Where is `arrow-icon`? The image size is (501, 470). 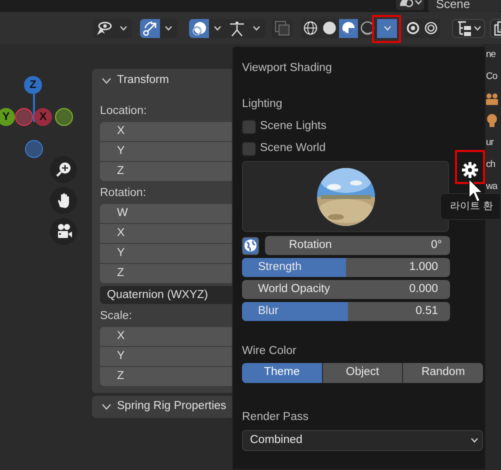
arrow-icon is located at coordinates (150, 28).